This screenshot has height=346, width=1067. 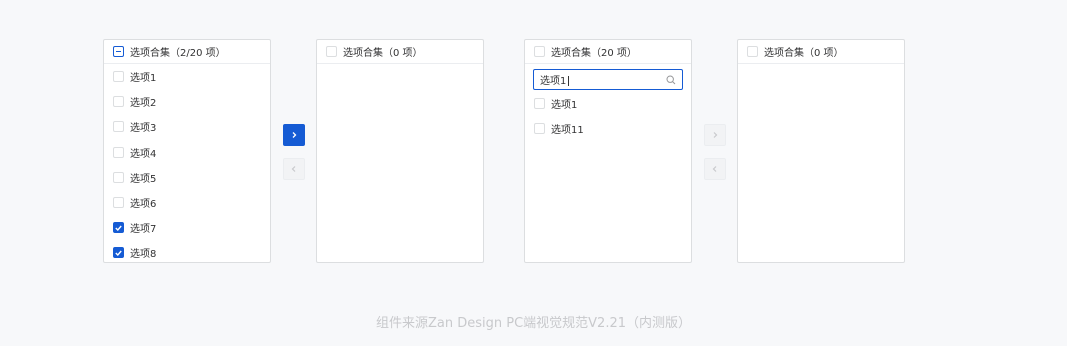 I want to click on list-item: 选项5, so click(x=187, y=177).